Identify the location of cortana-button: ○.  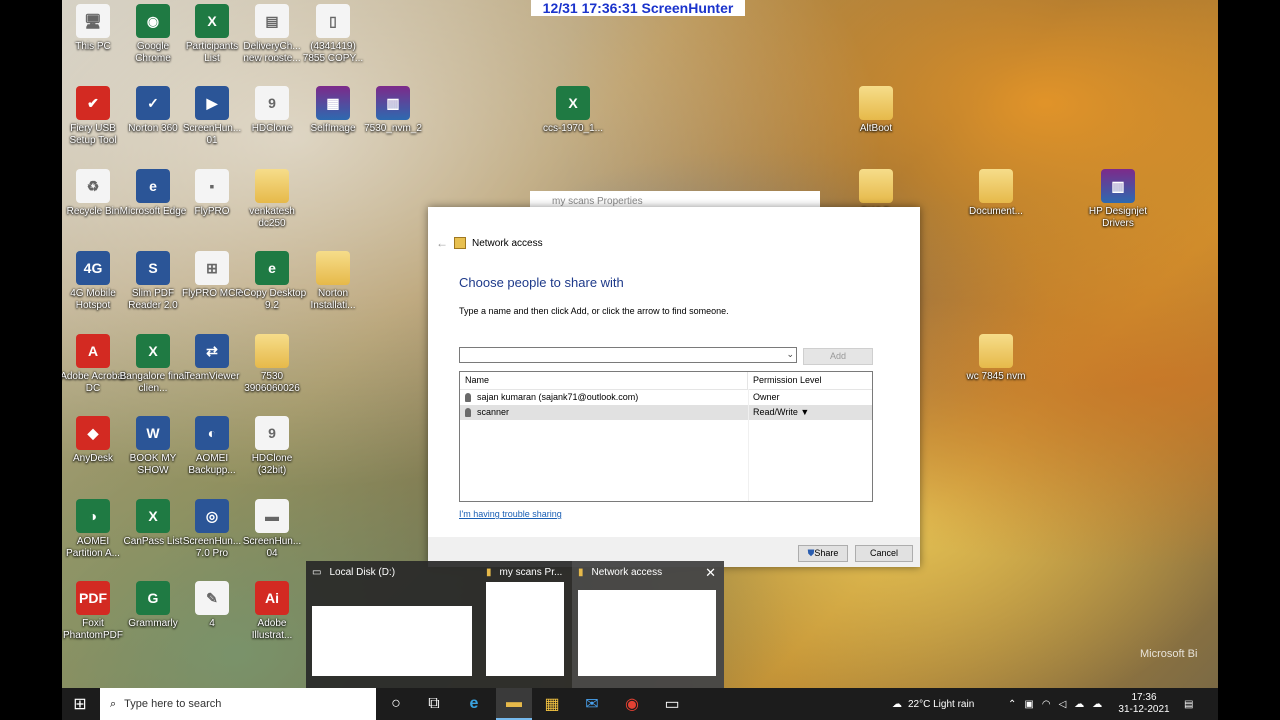
(396, 704).